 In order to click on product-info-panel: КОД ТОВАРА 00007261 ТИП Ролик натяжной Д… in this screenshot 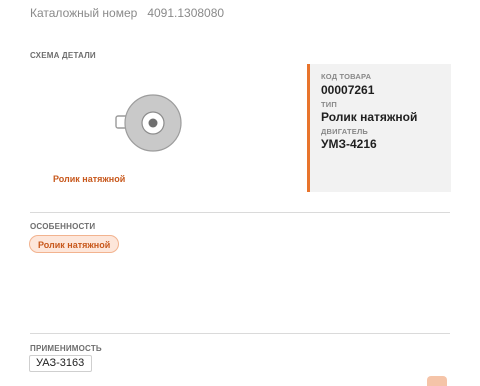, I will do `click(379, 128)`.